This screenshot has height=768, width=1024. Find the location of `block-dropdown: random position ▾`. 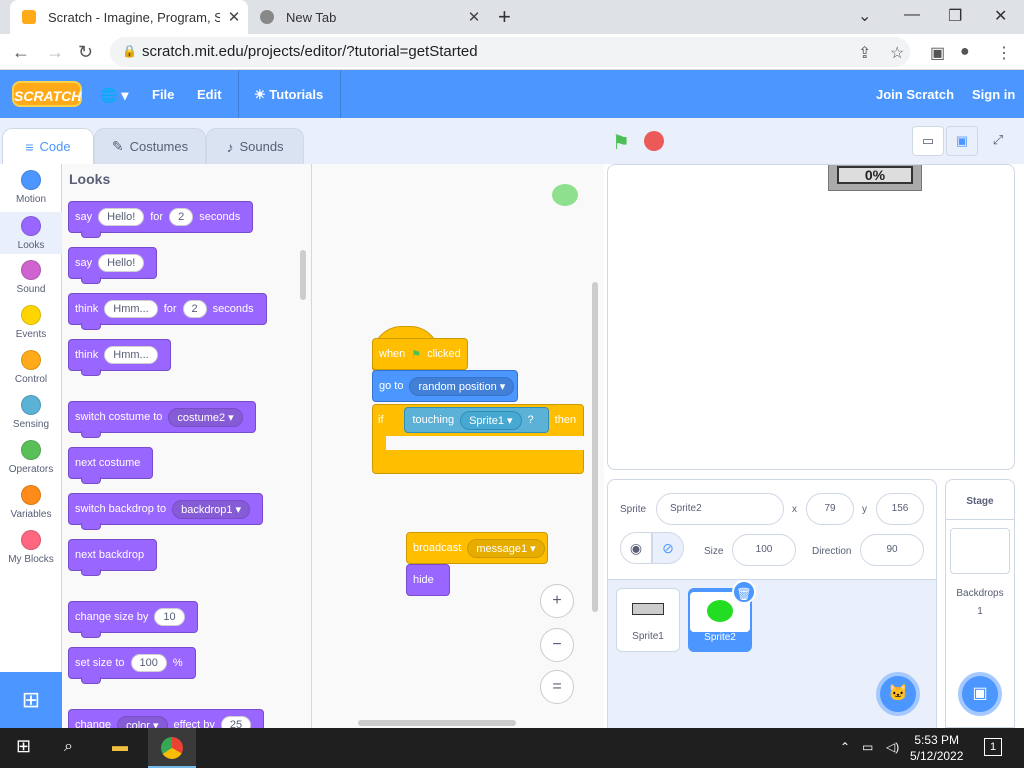

block-dropdown: random position ▾ is located at coordinates (462, 386).